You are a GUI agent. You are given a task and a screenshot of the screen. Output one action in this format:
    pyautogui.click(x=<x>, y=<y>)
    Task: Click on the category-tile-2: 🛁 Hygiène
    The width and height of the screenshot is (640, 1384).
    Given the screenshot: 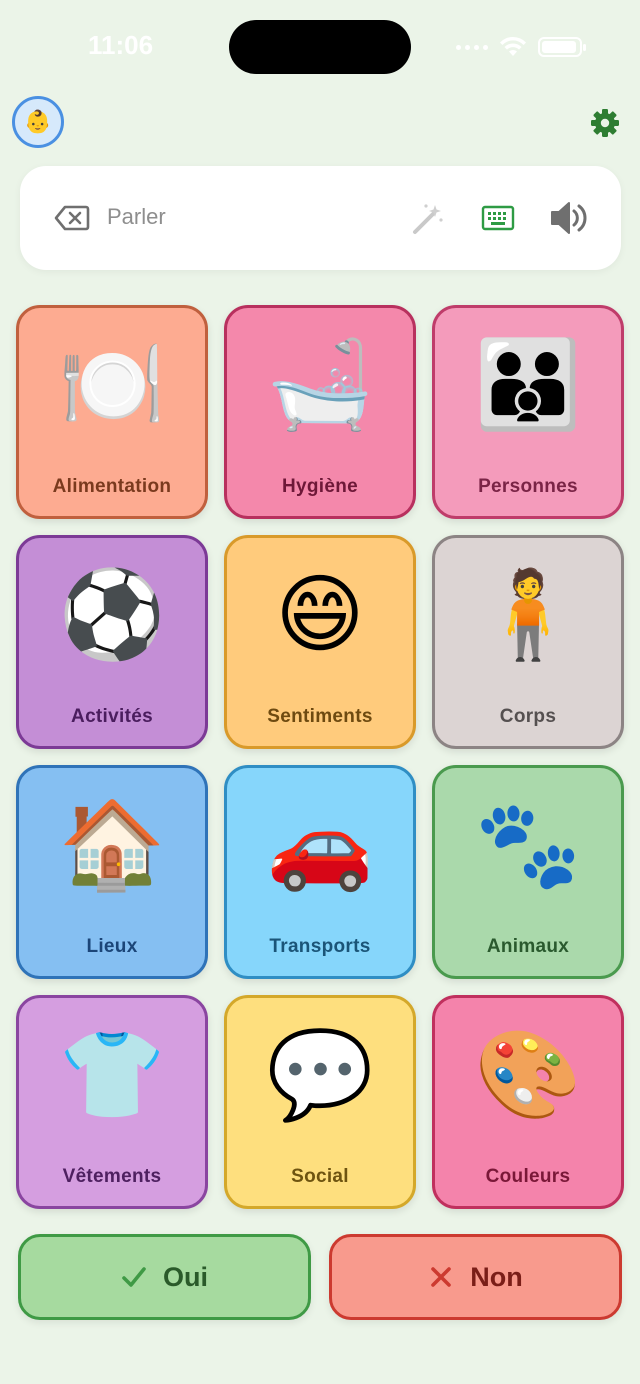 What is the action you would take?
    pyautogui.click(x=320, y=412)
    